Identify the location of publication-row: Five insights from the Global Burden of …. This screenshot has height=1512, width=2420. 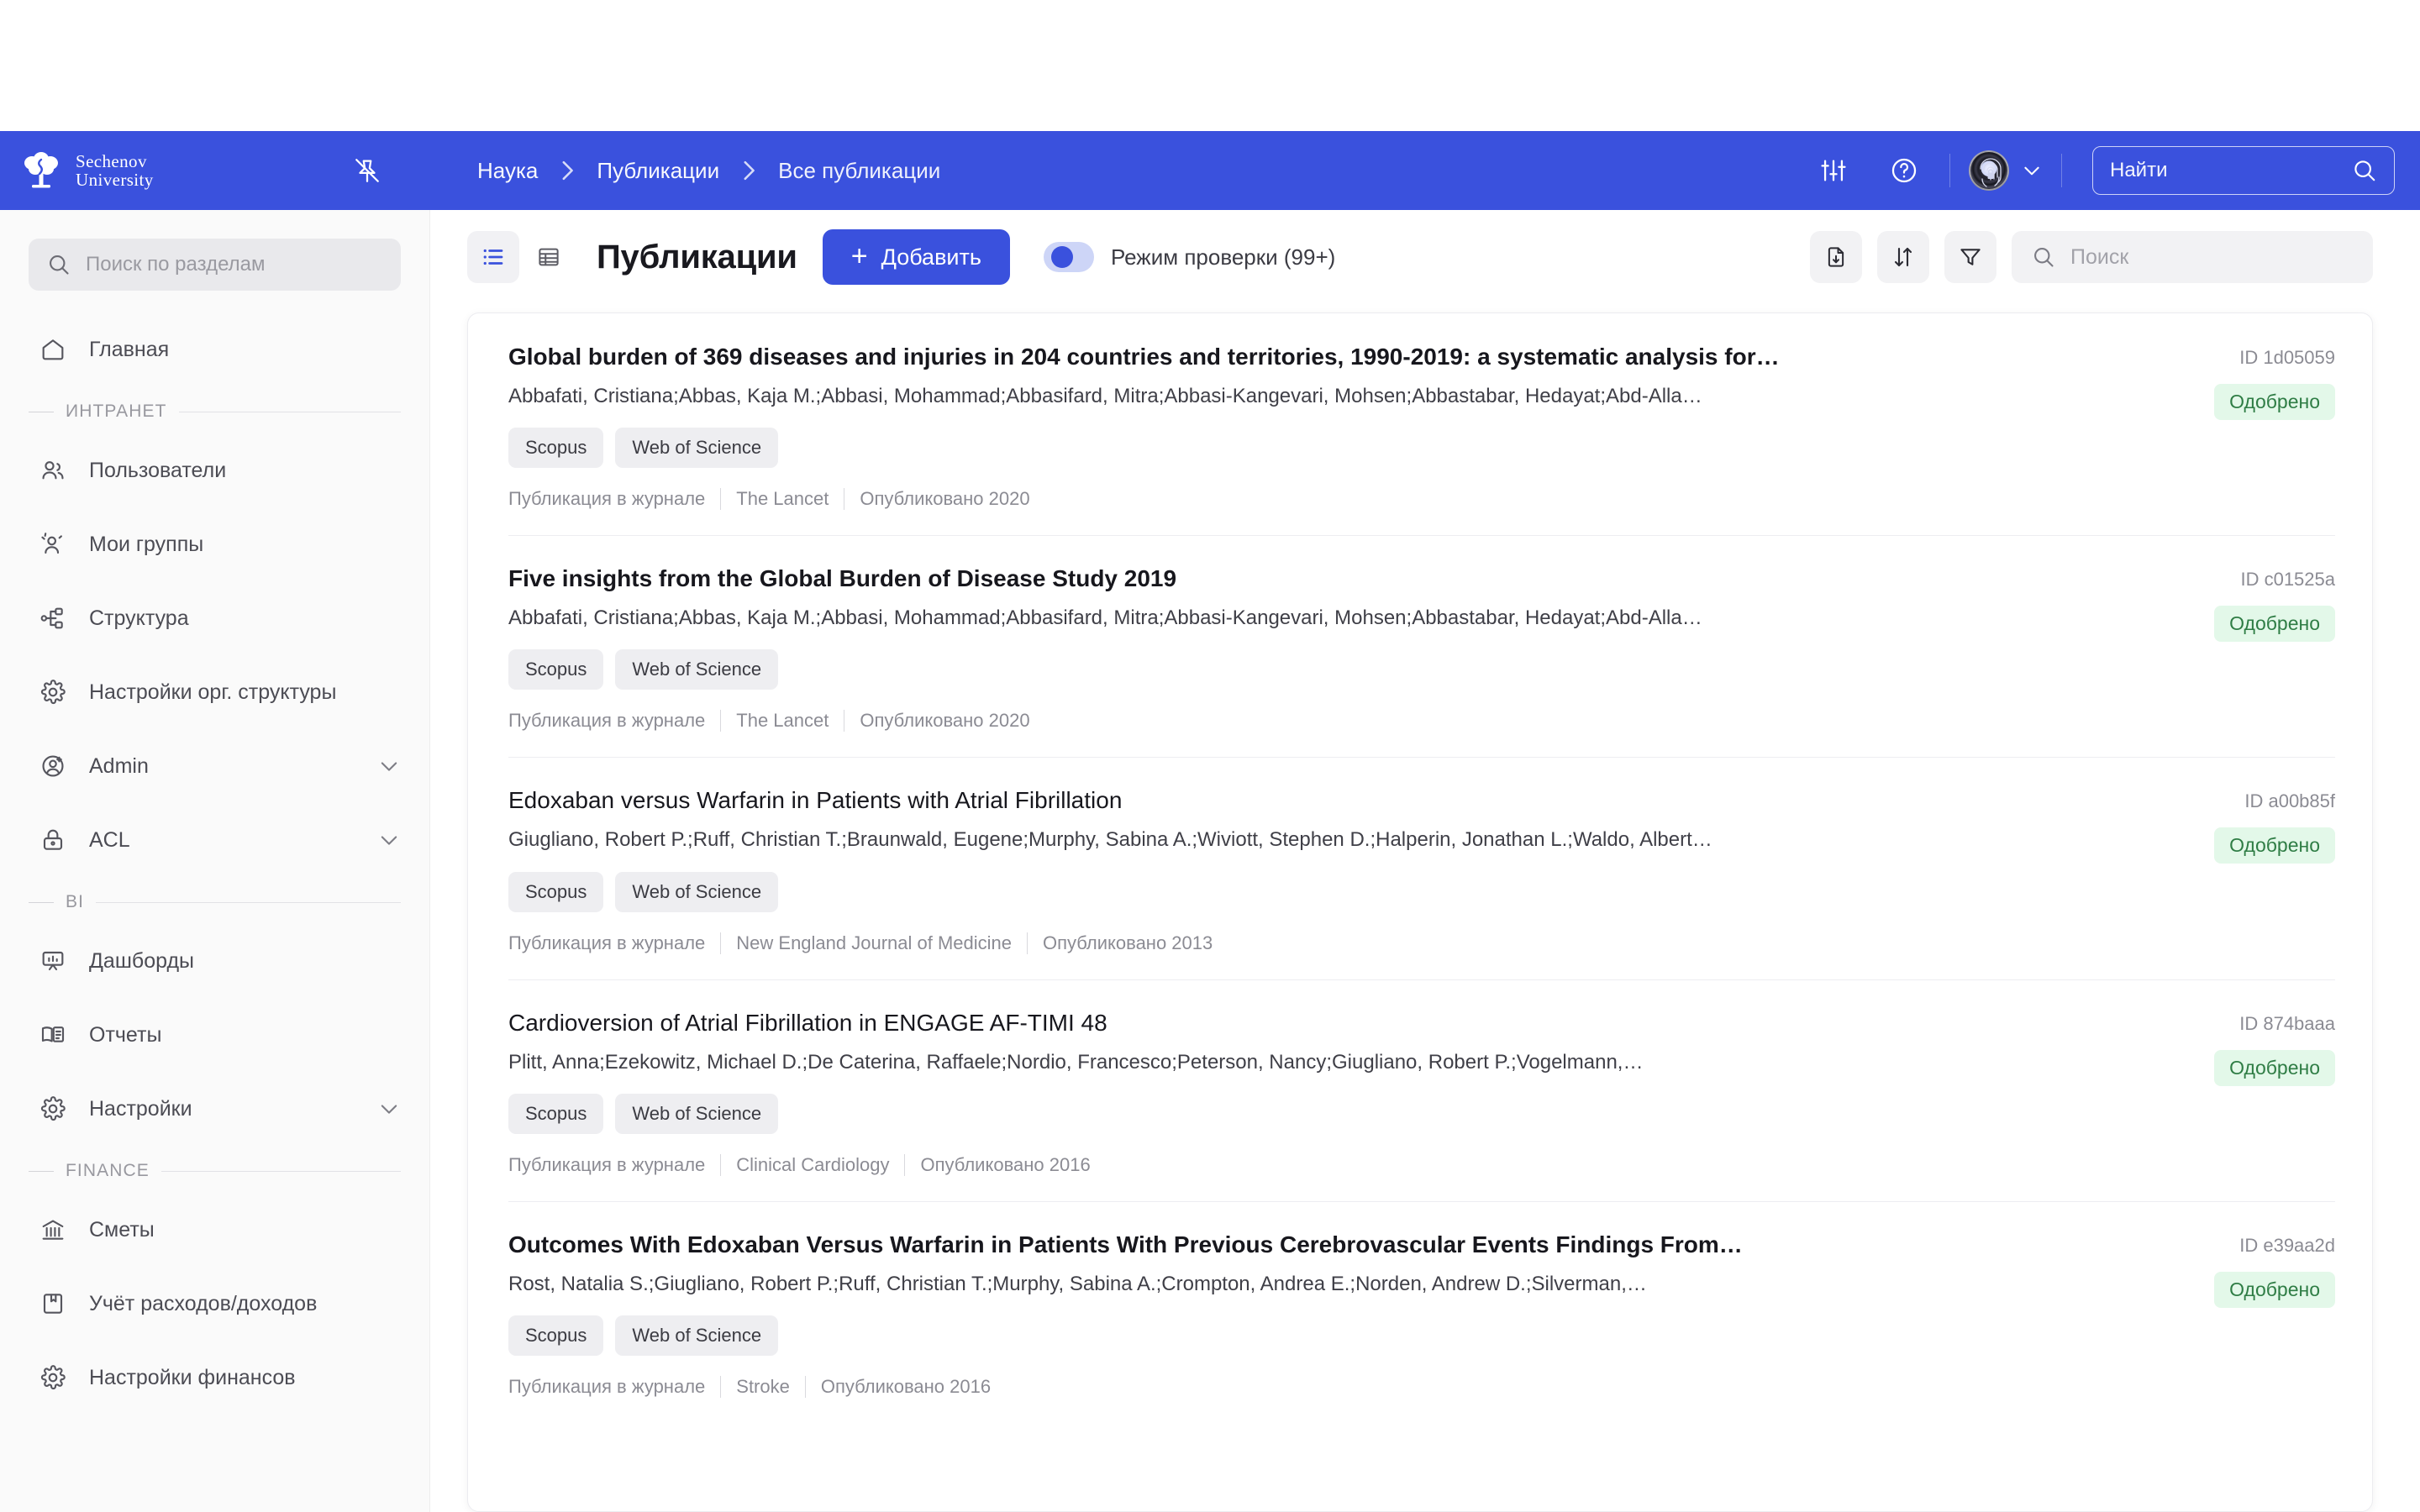
(1420, 646).